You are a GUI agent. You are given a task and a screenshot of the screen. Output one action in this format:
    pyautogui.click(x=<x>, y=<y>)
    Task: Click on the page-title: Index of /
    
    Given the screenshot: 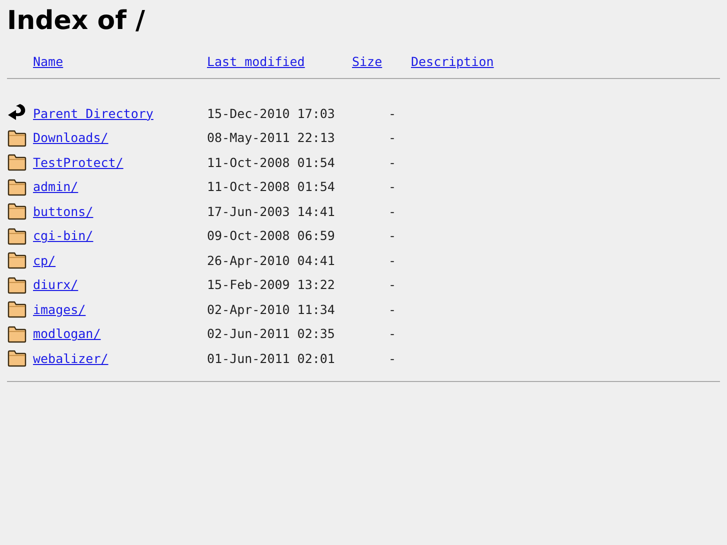 What is the action you would take?
    pyautogui.click(x=76, y=21)
    